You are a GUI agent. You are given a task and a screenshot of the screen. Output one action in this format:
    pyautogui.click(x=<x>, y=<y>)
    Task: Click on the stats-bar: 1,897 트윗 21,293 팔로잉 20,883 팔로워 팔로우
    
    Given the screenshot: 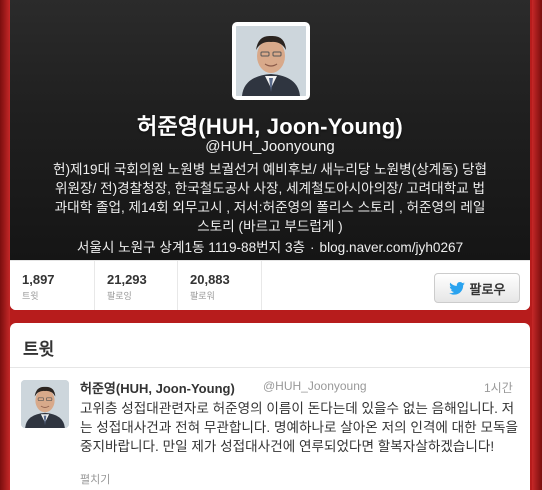 What is the action you would take?
    pyautogui.click(x=270, y=285)
    